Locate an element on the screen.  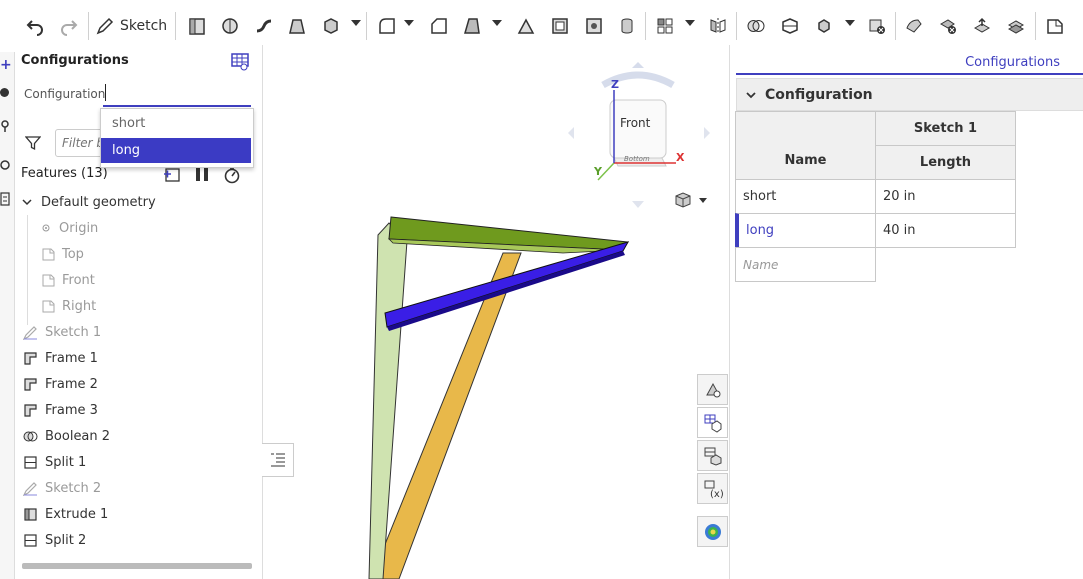
rib-icon is located at coordinates (526, 26).